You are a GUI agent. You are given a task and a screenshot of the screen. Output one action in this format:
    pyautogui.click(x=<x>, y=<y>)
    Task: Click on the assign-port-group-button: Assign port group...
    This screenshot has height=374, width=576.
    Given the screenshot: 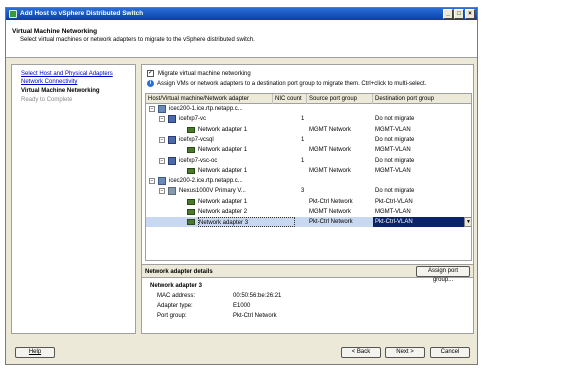 What is the action you would take?
    pyautogui.click(x=443, y=274)
    